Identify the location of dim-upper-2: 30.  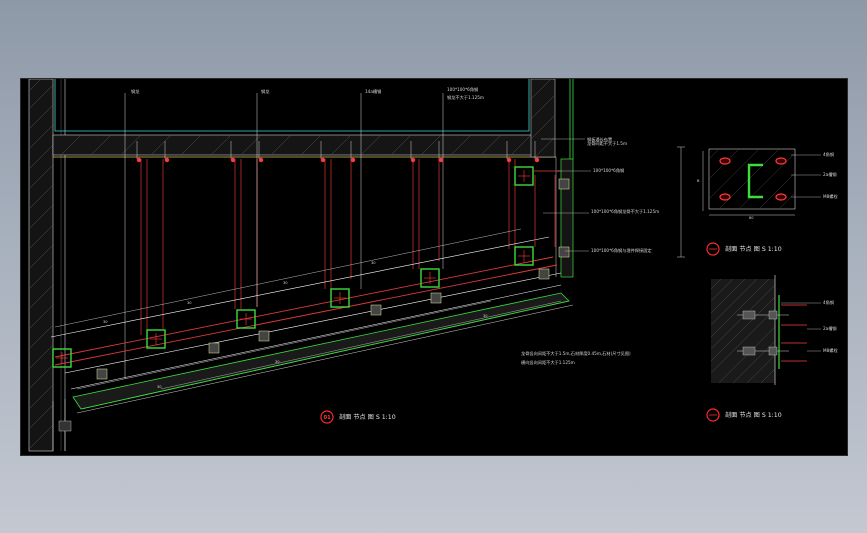
(189, 303).